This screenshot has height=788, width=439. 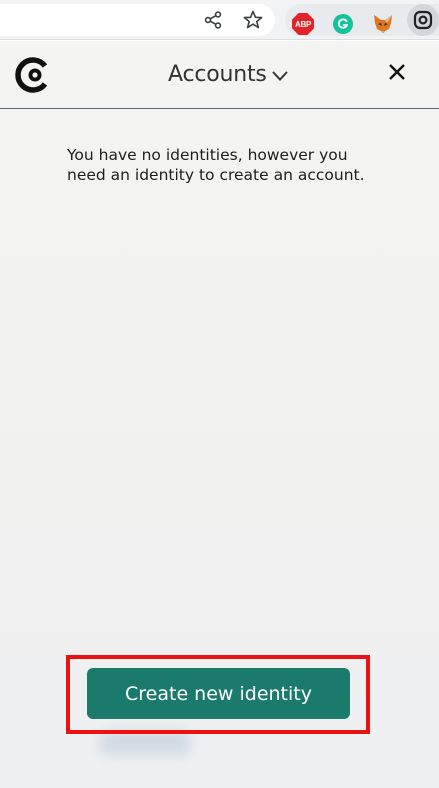 I want to click on concordium-extension-icon, so click(x=423, y=20).